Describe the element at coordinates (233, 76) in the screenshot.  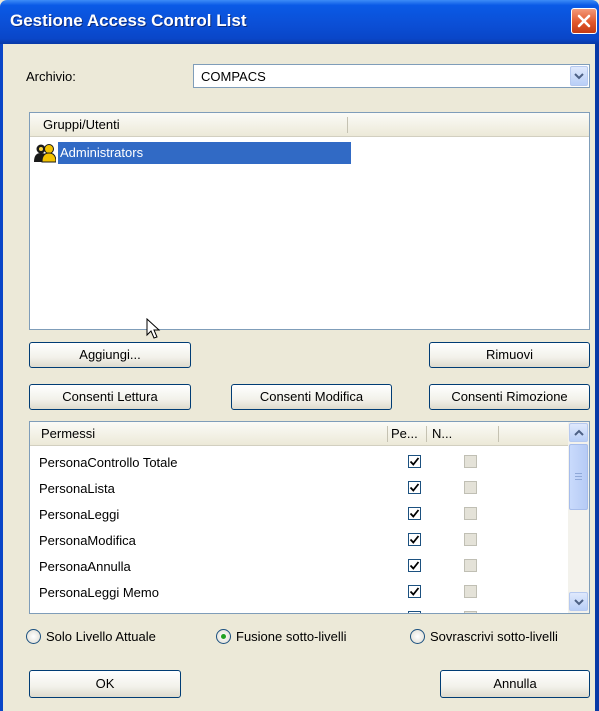
I see `archivio-value: COMPACS` at that location.